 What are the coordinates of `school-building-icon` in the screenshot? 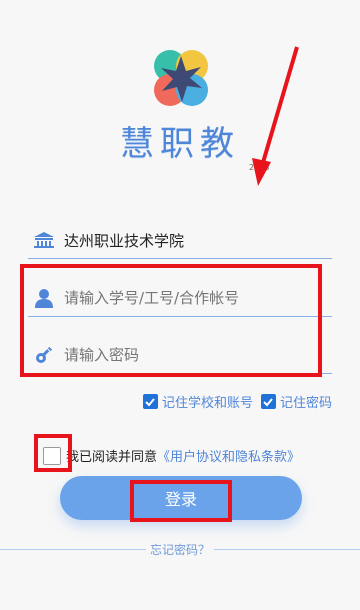 It's located at (44, 240).